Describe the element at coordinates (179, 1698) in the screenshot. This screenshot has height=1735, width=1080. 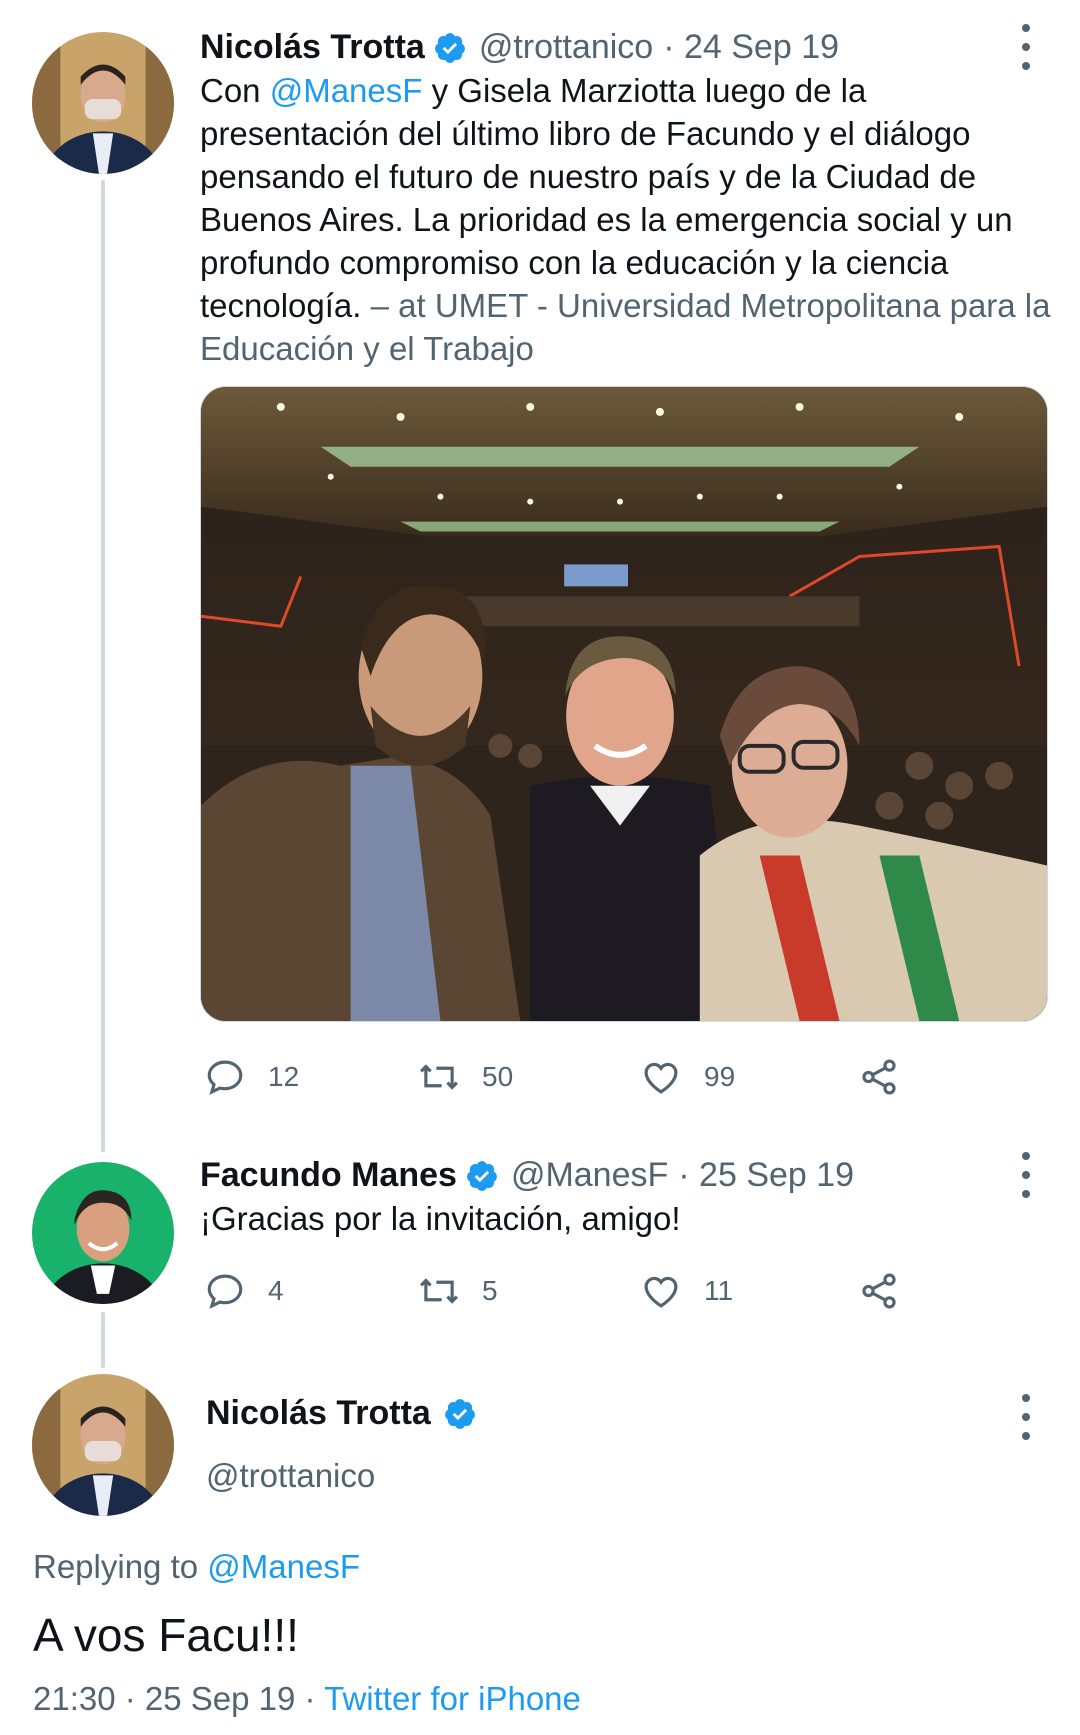
I see `tweet-time: 21:30 · 25 Sep 19 ·` at that location.